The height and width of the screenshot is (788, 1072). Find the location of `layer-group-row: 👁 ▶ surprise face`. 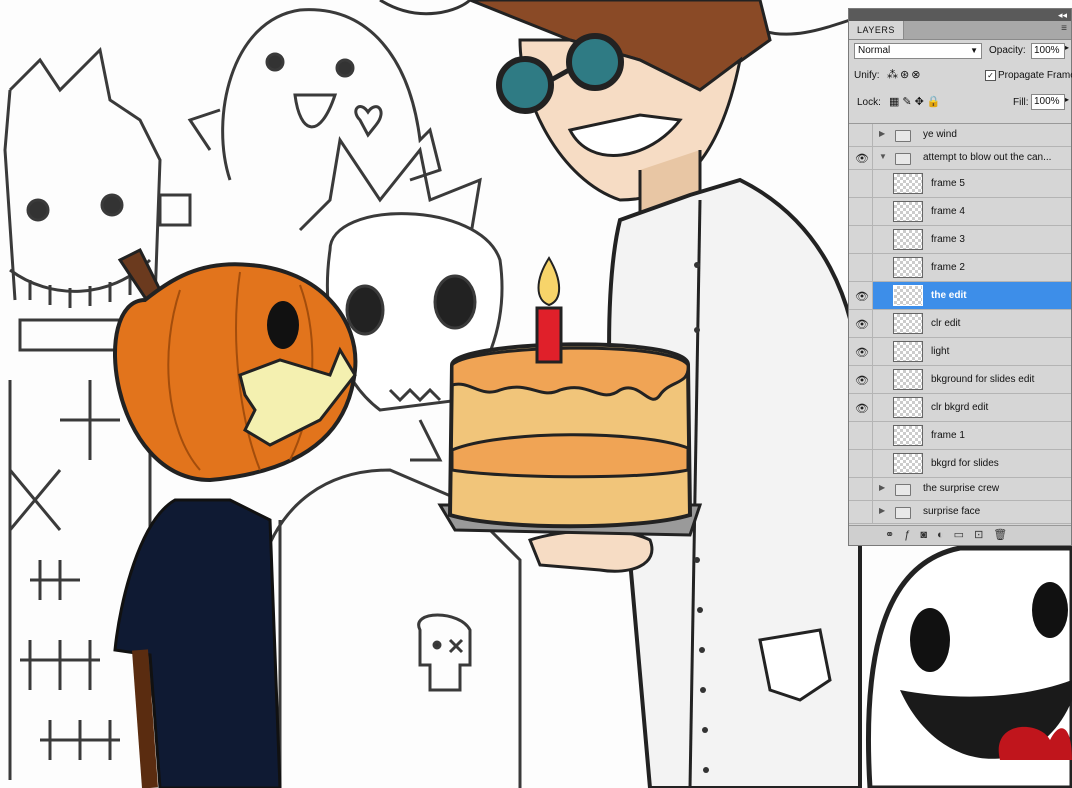

layer-group-row: 👁 ▶ surprise face is located at coordinates (960, 512).